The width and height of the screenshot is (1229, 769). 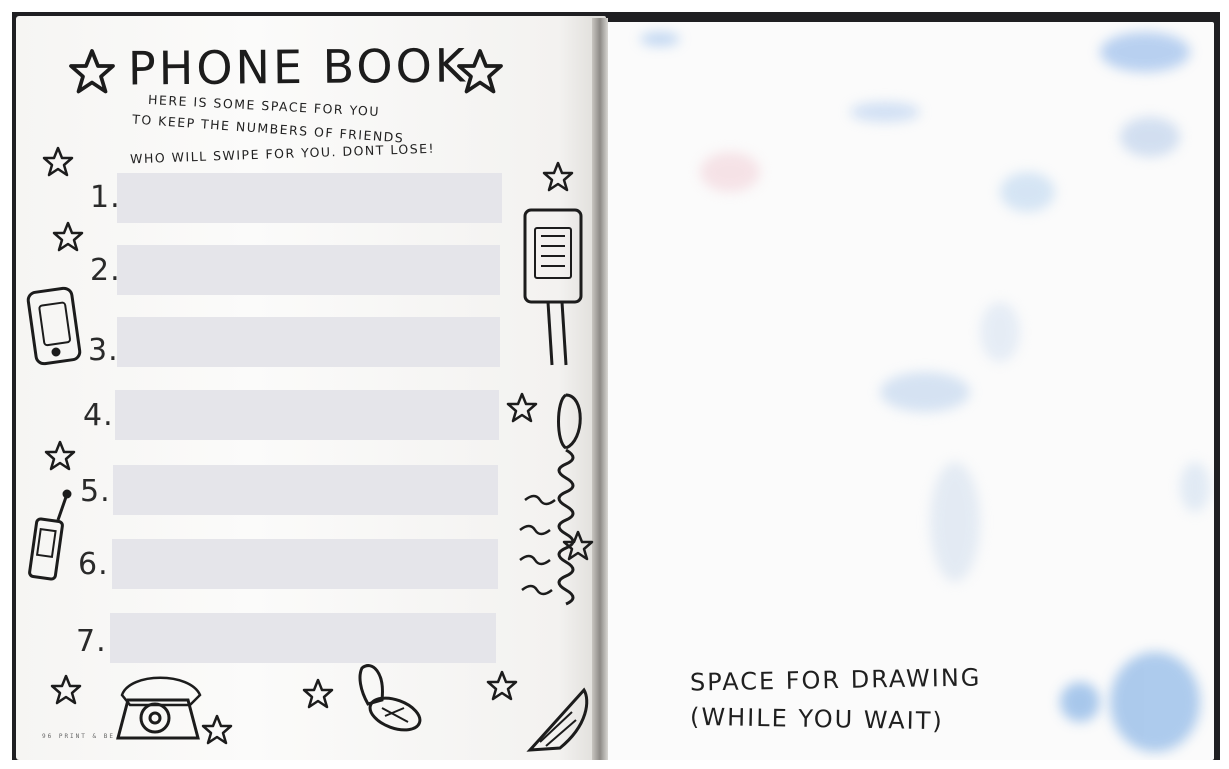 I want to click on entry-number: 4., so click(x=98, y=415).